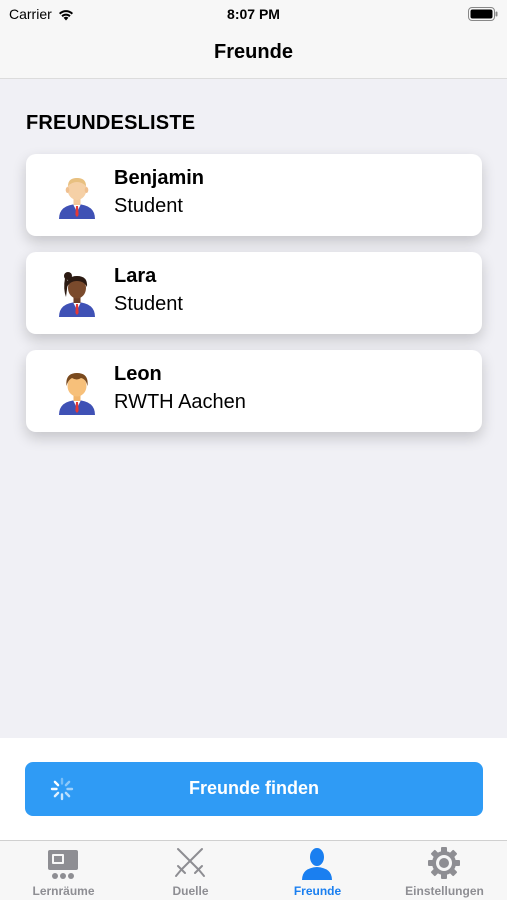  Describe the element at coordinates (190, 862) in the screenshot. I see `crossed-swords-icon` at that location.